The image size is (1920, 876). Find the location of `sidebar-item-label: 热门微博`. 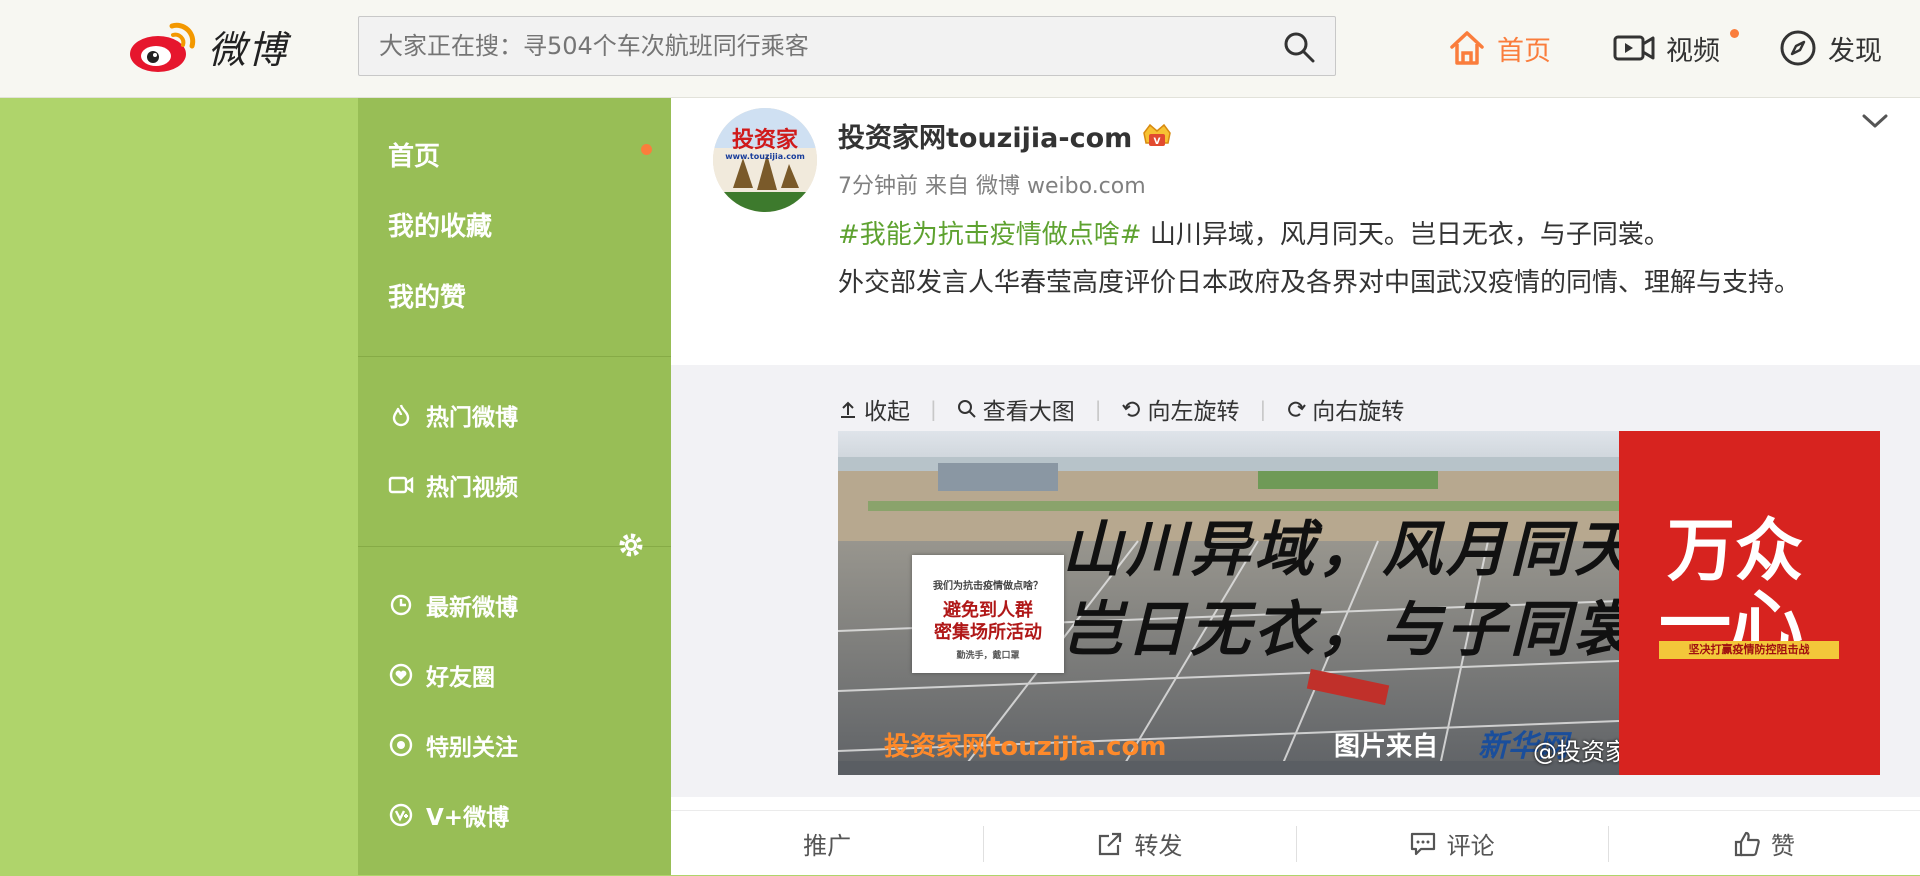

sidebar-item-label: 热门微博 is located at coordinates (472, 418).